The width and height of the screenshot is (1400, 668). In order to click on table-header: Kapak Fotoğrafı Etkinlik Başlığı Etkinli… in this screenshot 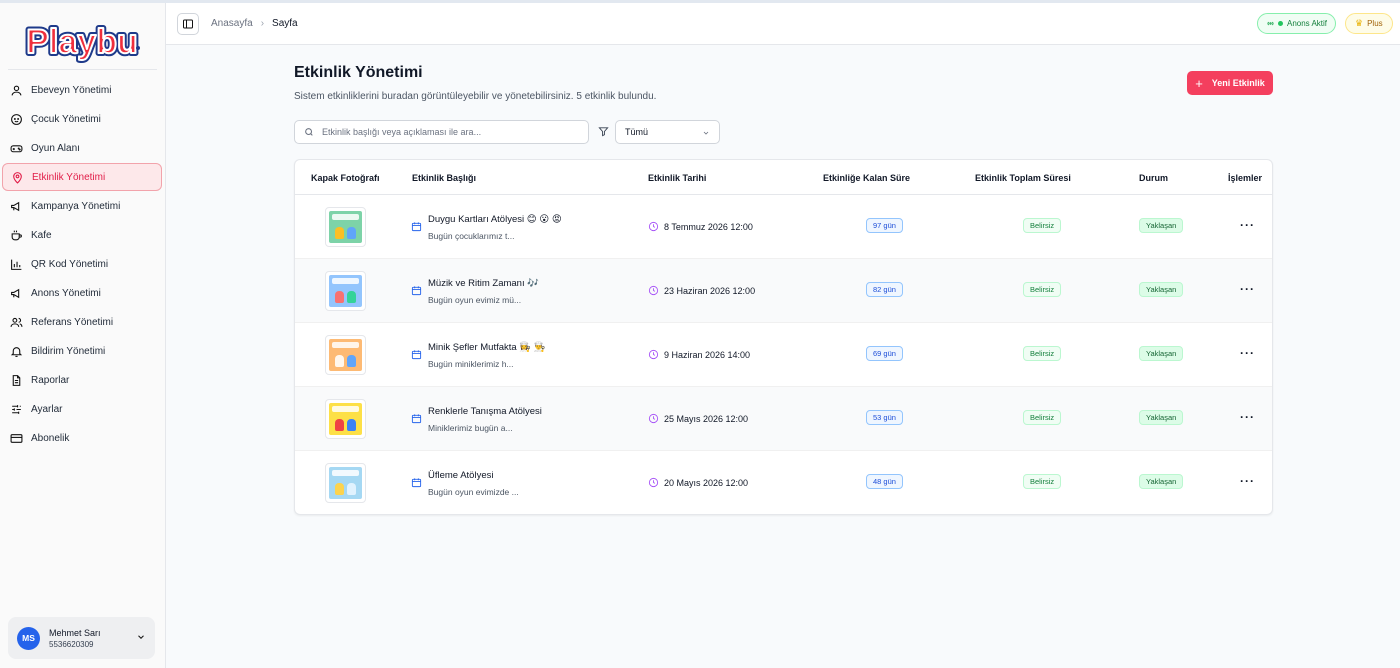, I will do `click(783, 177)`.